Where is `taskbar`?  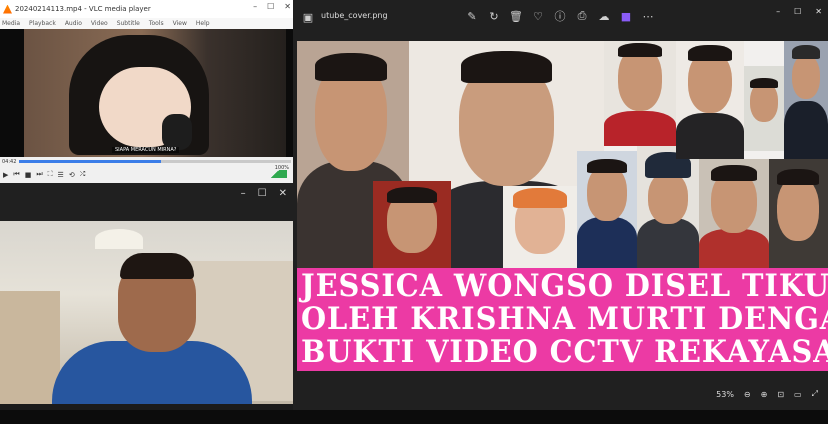 taskbar is located at coordinates (414, 417).